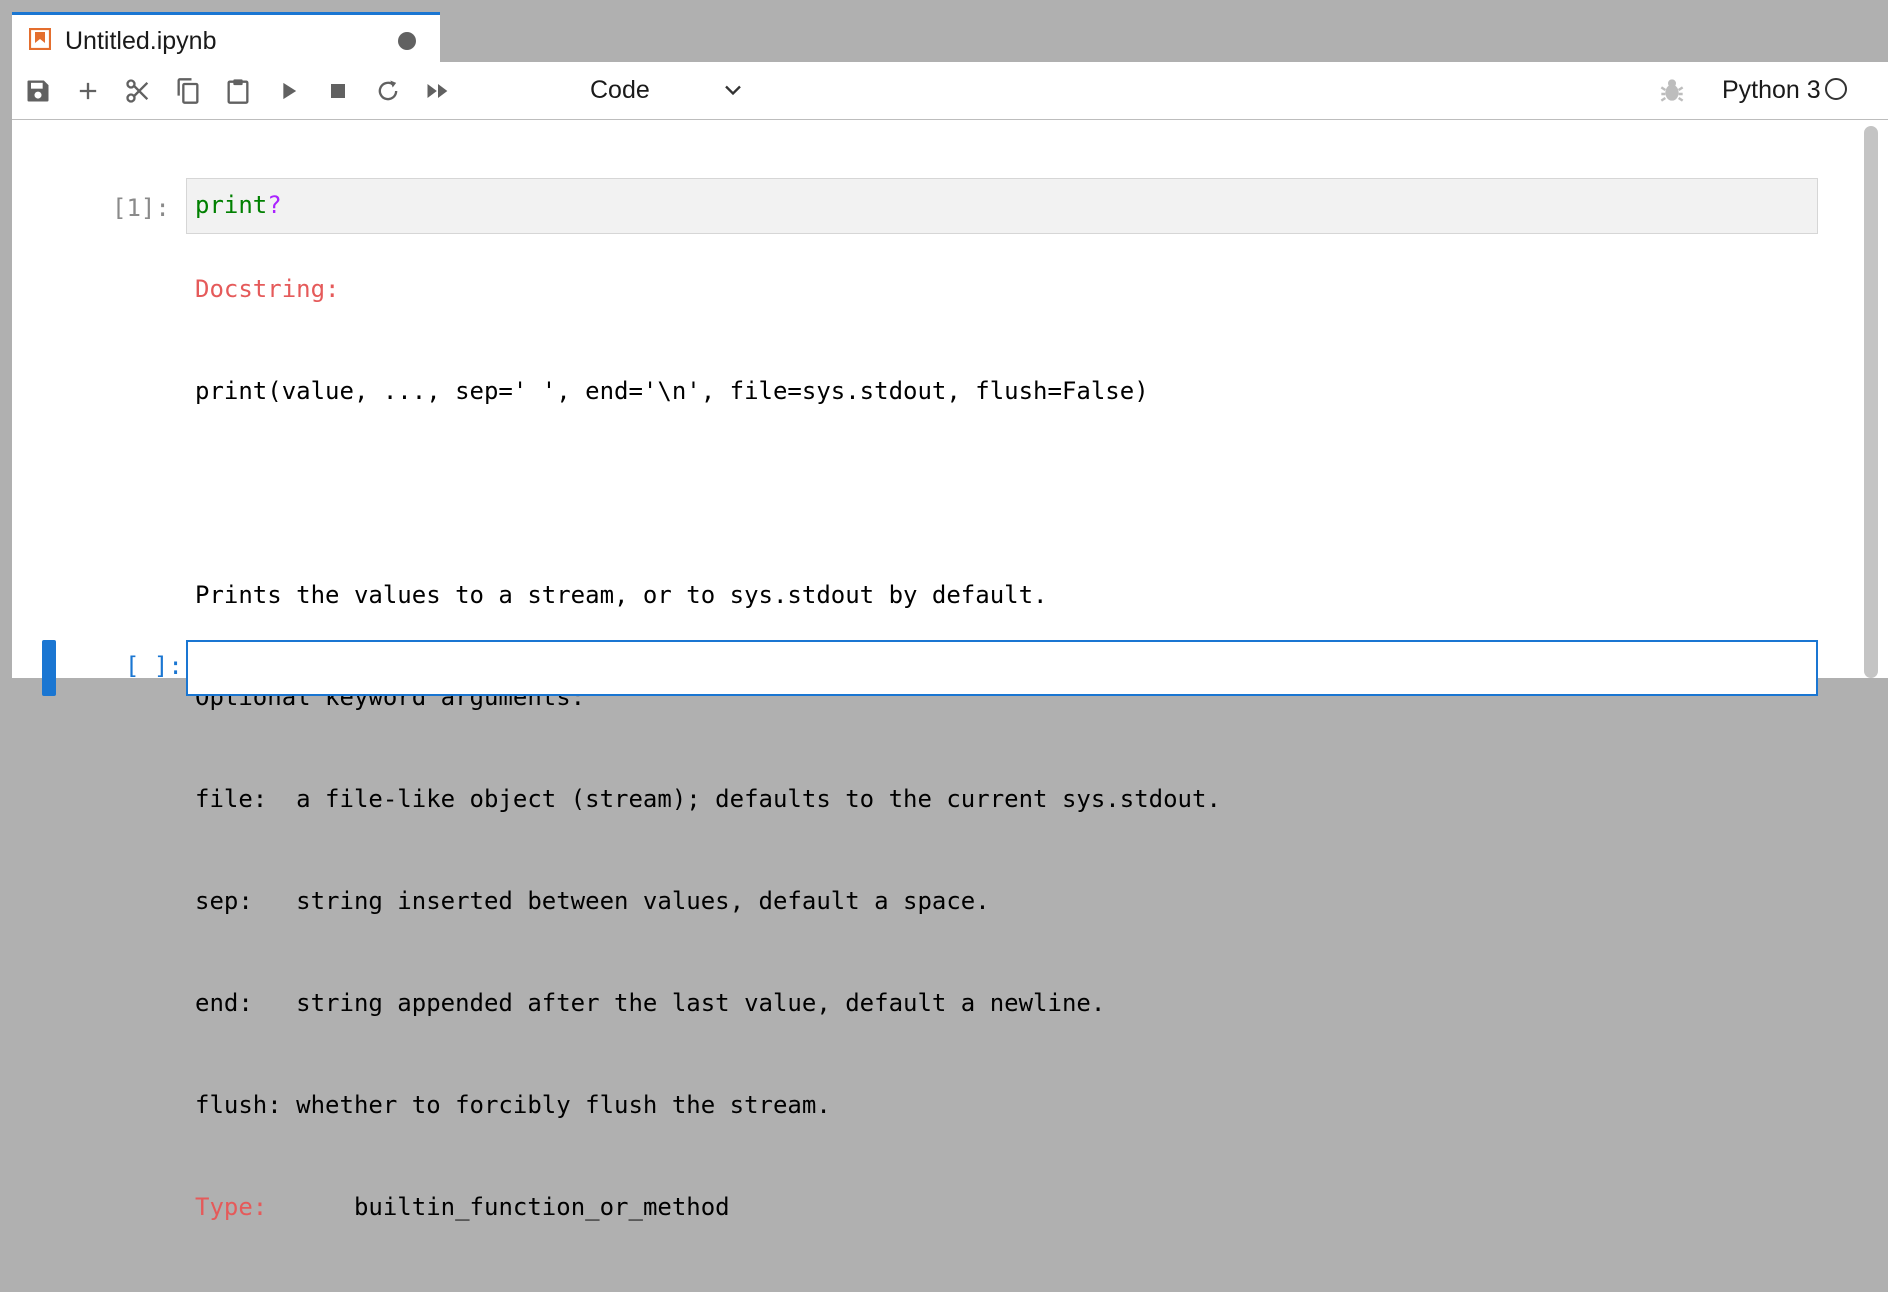 The image size is (1888, 1292). What do you see at coordinates (620, 90) in the screenshot?
I see `cell-type-value: Code` at bounding box center [620, 90].